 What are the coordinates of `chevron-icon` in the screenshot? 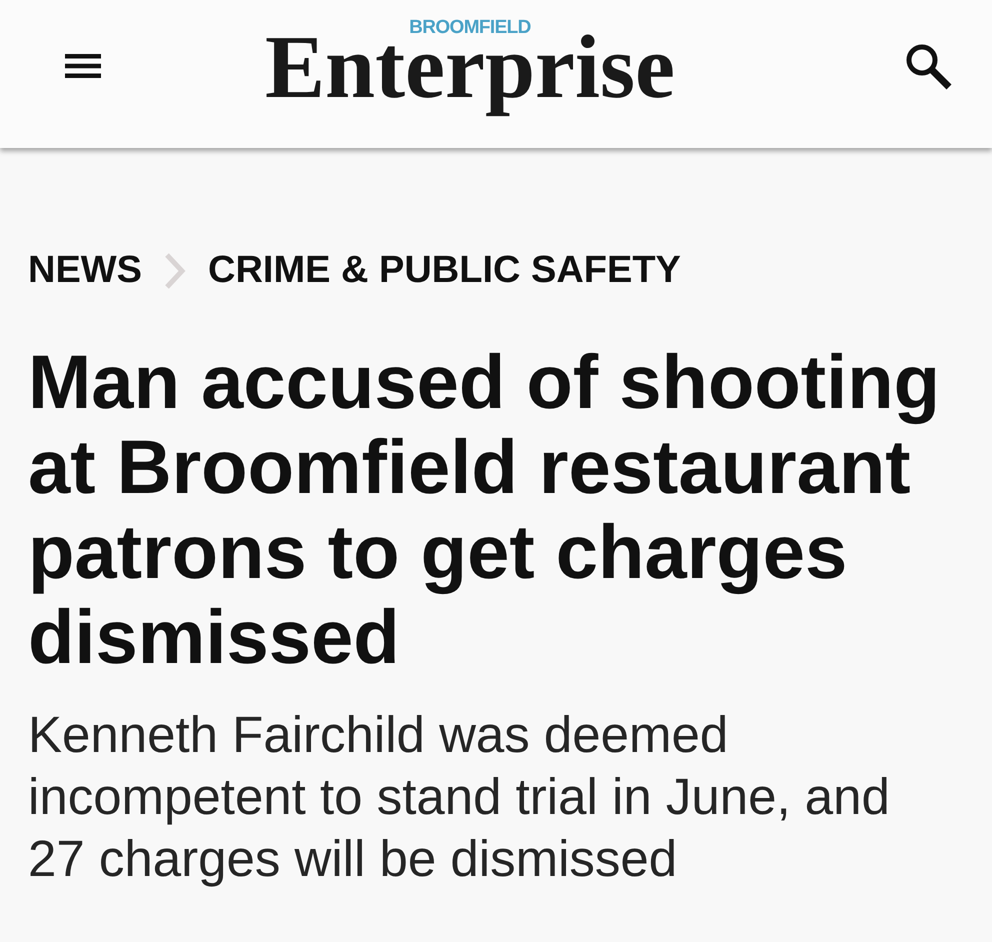 It's located at (175, 271).